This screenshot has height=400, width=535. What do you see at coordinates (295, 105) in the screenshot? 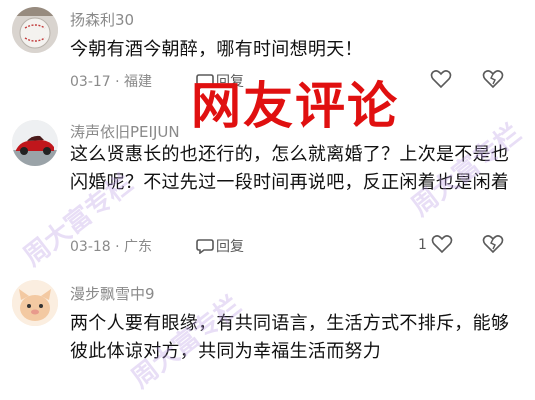
I see `overlay-title: 网友评论` at bounding box center [295, 105].